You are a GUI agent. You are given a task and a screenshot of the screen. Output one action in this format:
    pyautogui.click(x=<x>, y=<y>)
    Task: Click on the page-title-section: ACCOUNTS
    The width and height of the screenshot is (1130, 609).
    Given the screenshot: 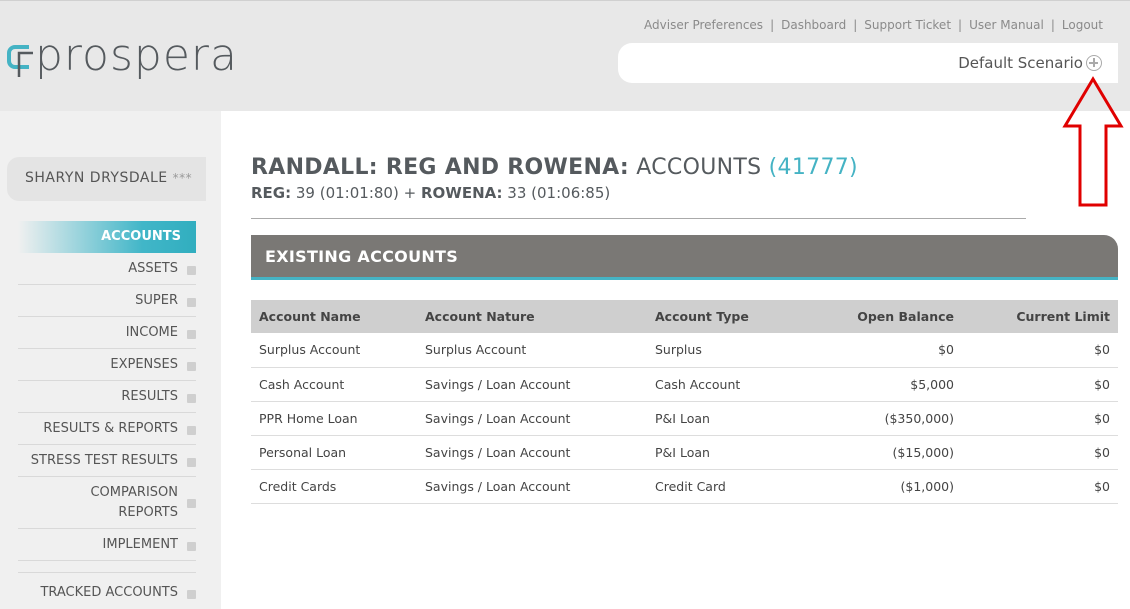 What is the action you would take?
    pyautogui.click(x=699, y=167)
    